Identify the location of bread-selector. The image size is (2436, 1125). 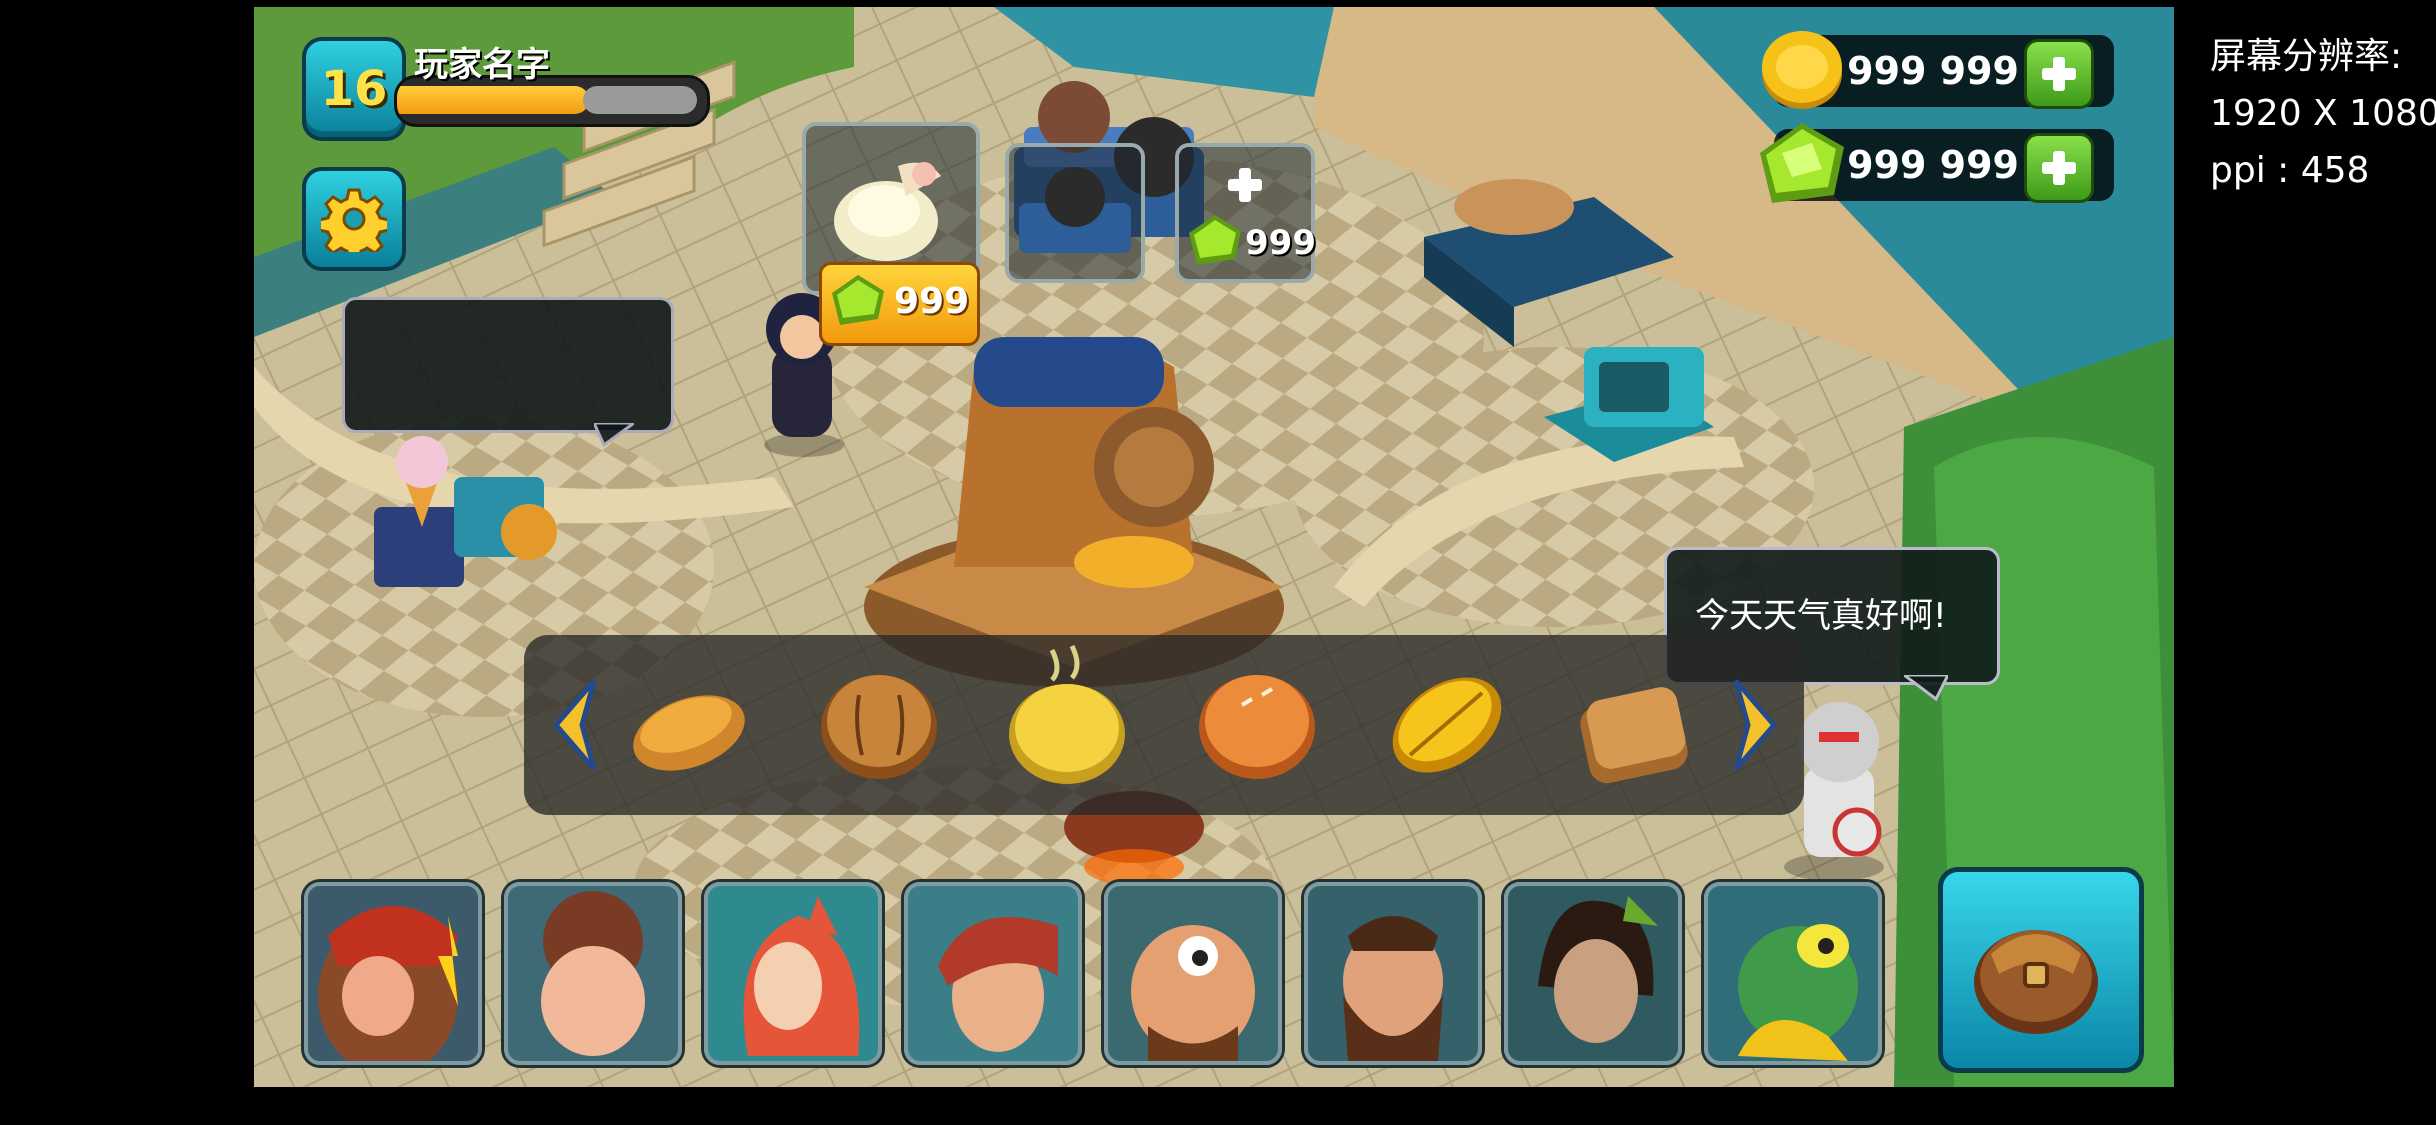
(1164, 725).